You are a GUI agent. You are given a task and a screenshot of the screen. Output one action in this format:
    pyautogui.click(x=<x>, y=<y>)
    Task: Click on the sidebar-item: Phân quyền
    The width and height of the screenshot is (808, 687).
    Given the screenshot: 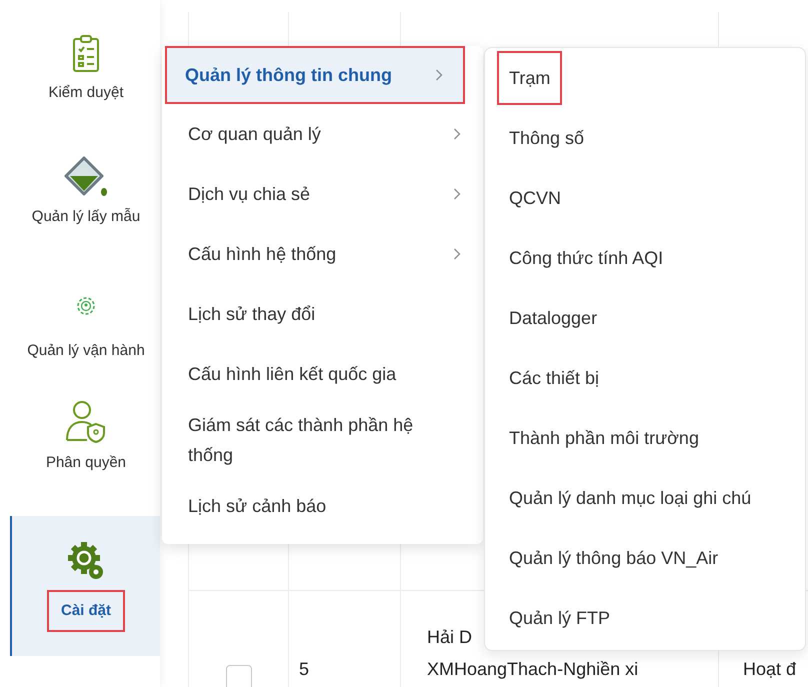 What is the action you would take?
    pyautogui.click(x=85, y=455)
    